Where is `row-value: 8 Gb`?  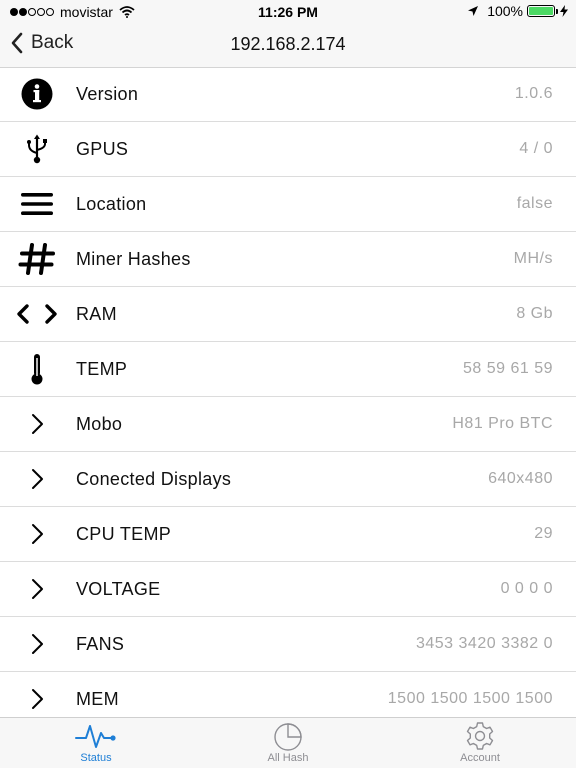 row-value: 8 Gb is located at coordinates (534, 313).